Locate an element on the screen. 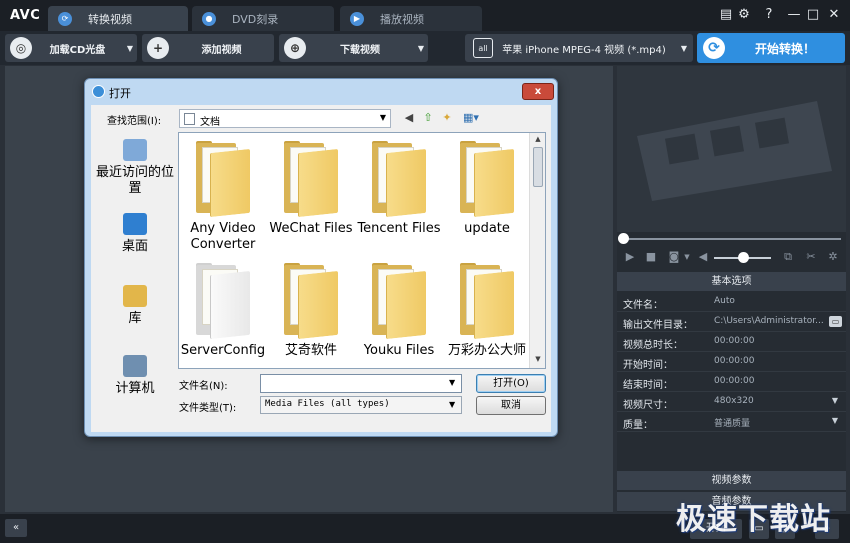  prop-row-start-time: 开始时间： 00:00:00 is located at coordinates (731, 362).